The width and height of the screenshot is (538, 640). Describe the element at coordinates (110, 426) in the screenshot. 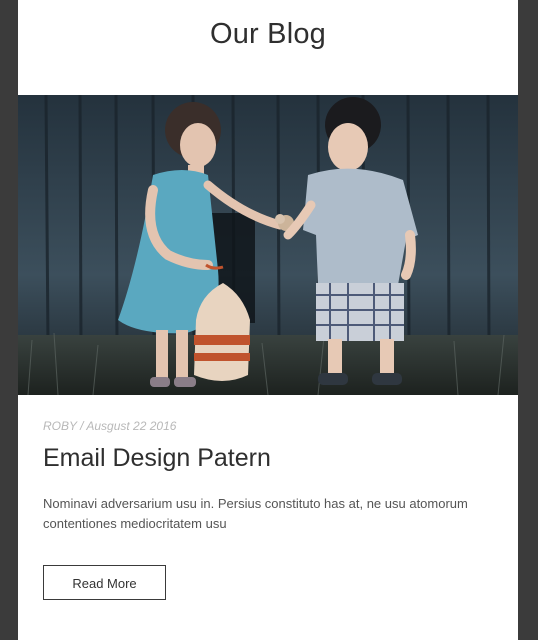

I see `post-meta: ROBY / Ausgust 22 2016` at that location.